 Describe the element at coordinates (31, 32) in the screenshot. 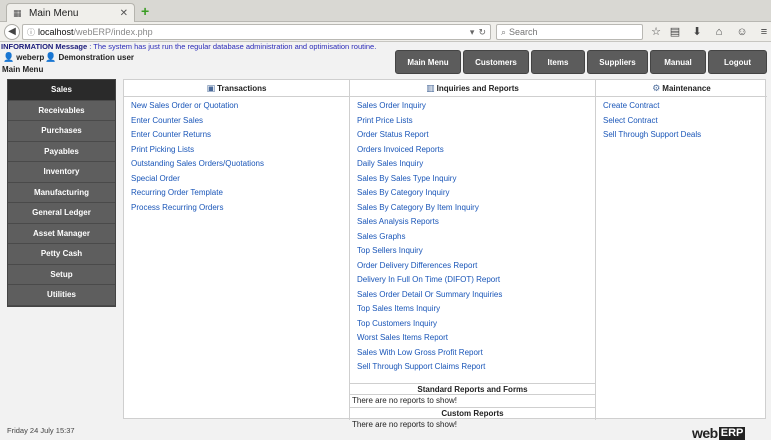

I see `site-info-icon: ⓘ` at that location.